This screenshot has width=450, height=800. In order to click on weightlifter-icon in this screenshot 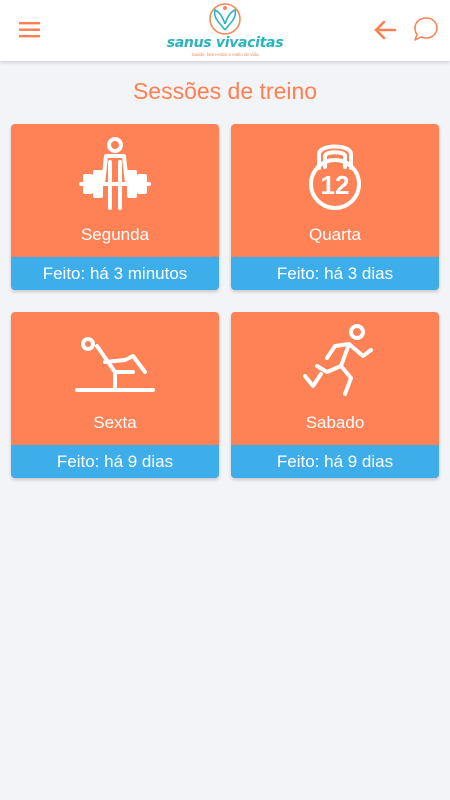, I will do `click(115, 173)`.